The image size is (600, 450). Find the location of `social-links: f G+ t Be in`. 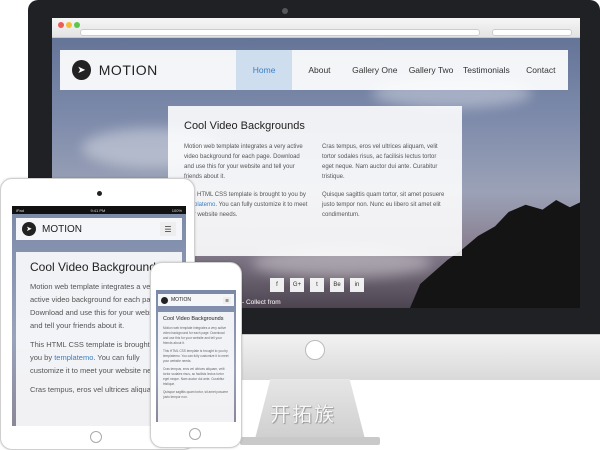

social-links: f G+ t Be in is located at coordinates (317, 285).